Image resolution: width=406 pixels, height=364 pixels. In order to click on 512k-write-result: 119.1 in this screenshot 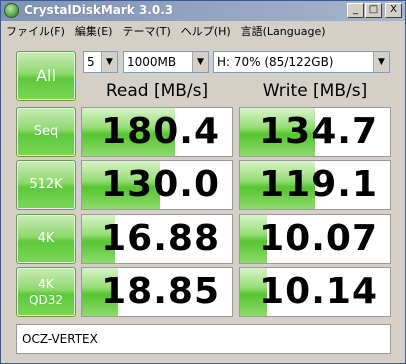, I will do `click(315, 185)`.